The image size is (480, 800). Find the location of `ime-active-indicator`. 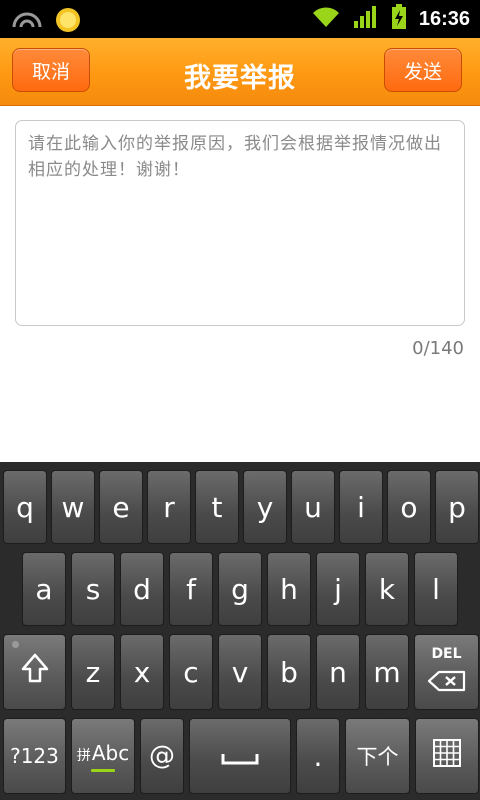

ime-active-indicator is located at coordinates (103, 770).